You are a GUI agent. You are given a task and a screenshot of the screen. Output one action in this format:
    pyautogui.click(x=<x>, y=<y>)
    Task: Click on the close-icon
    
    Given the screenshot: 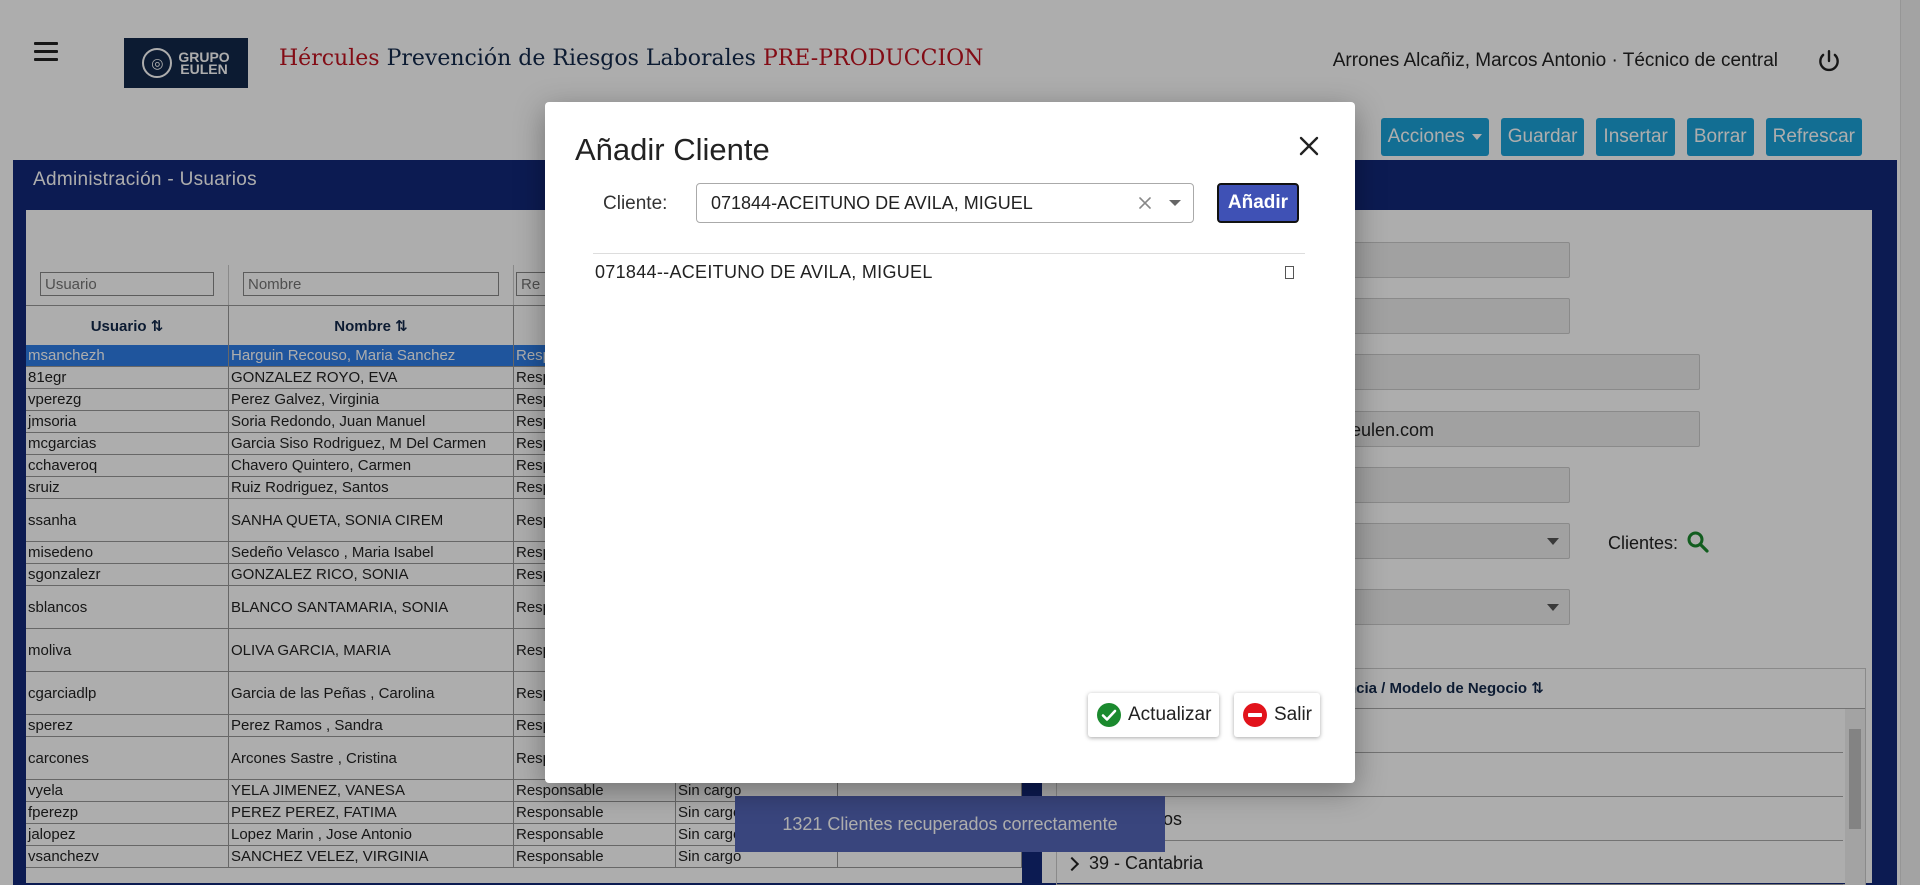 What is the action you would take?
    pyautogui.click(x=1309, y=146)
    